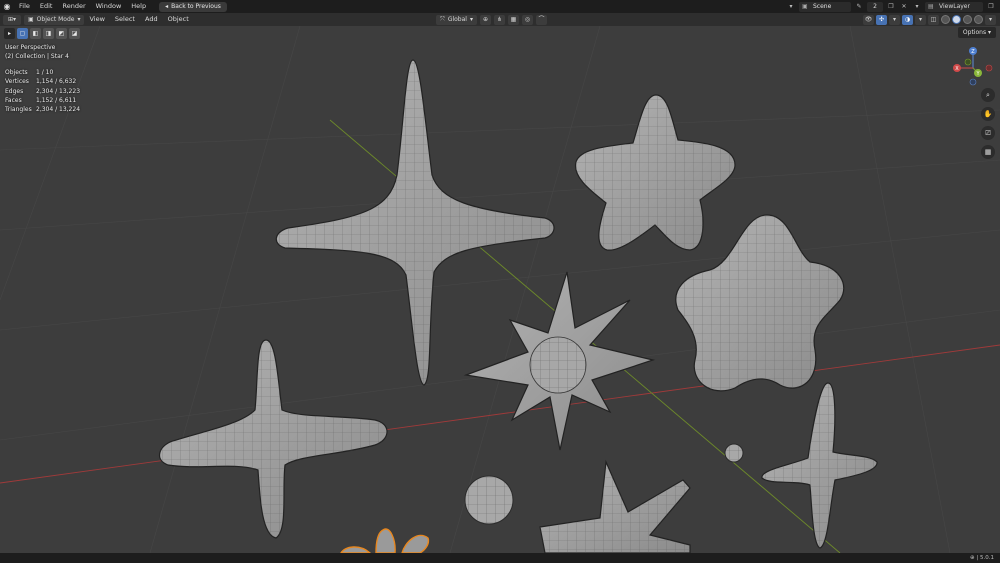  Describe the element at coordinates (178, 19) in the screenshot. I see `menu-object: Object` at that location.